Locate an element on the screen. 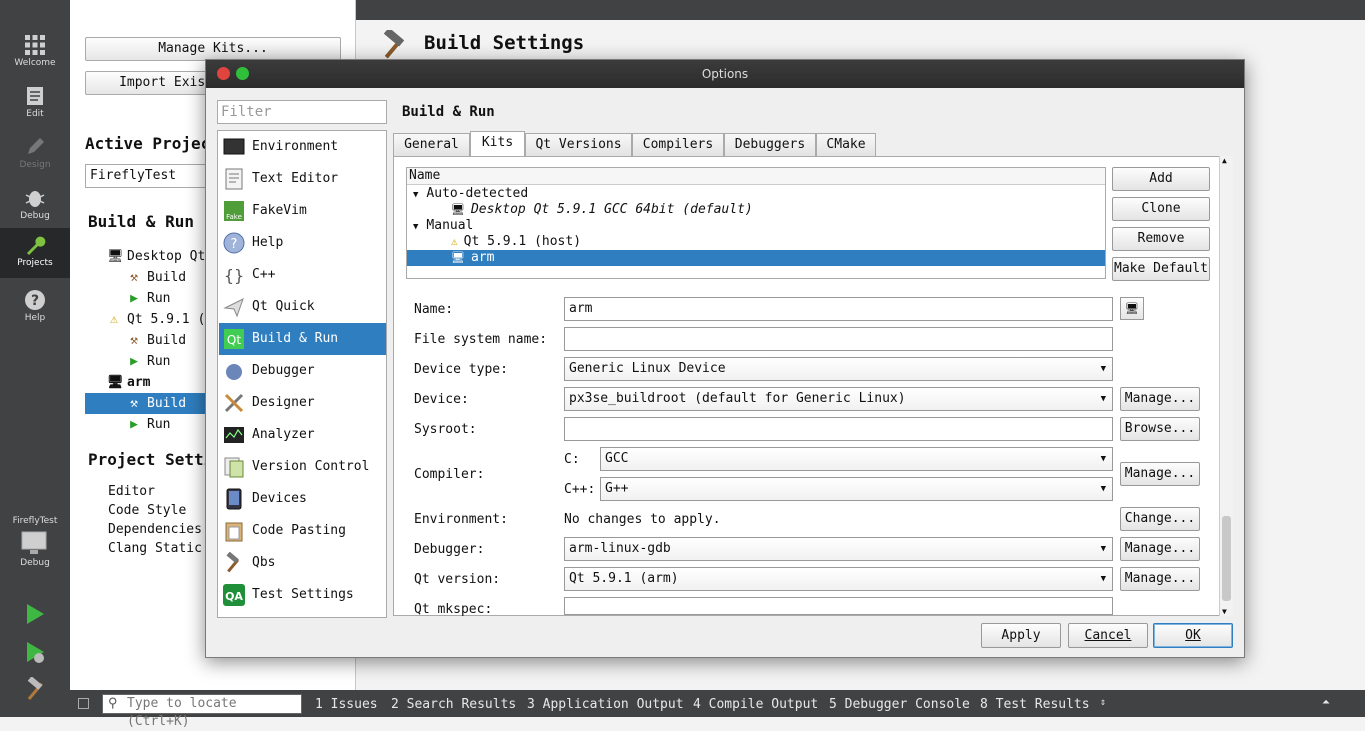  tab-cmake: CMake is located at coordinates (846, 145).